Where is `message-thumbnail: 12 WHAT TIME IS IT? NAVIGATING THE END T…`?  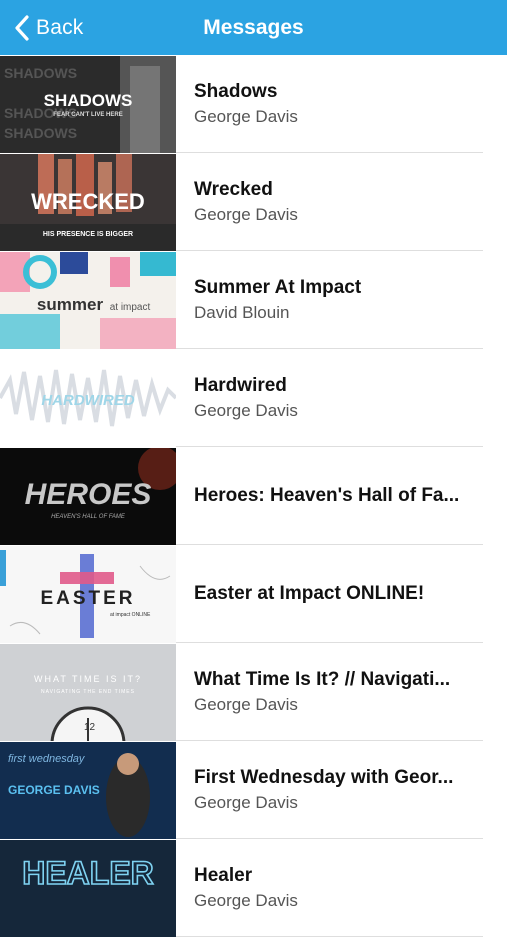 message-thumbnail: 12 WHAT TIME IS IT? NAVIGATING THE END T… is located at coordinates (88, 692).